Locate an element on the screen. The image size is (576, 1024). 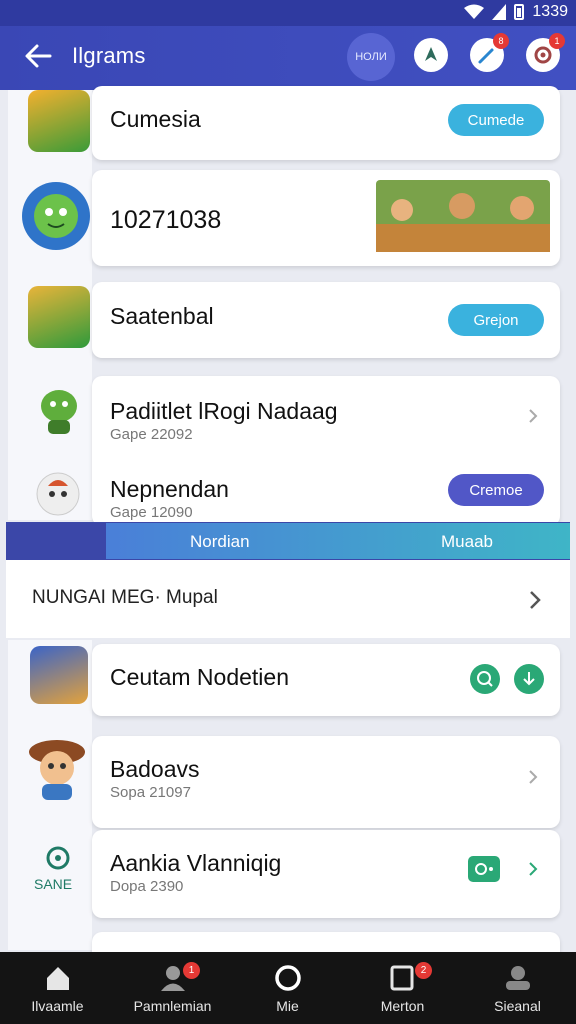
tab-right: Muaab is located at coordinates (467, 542).